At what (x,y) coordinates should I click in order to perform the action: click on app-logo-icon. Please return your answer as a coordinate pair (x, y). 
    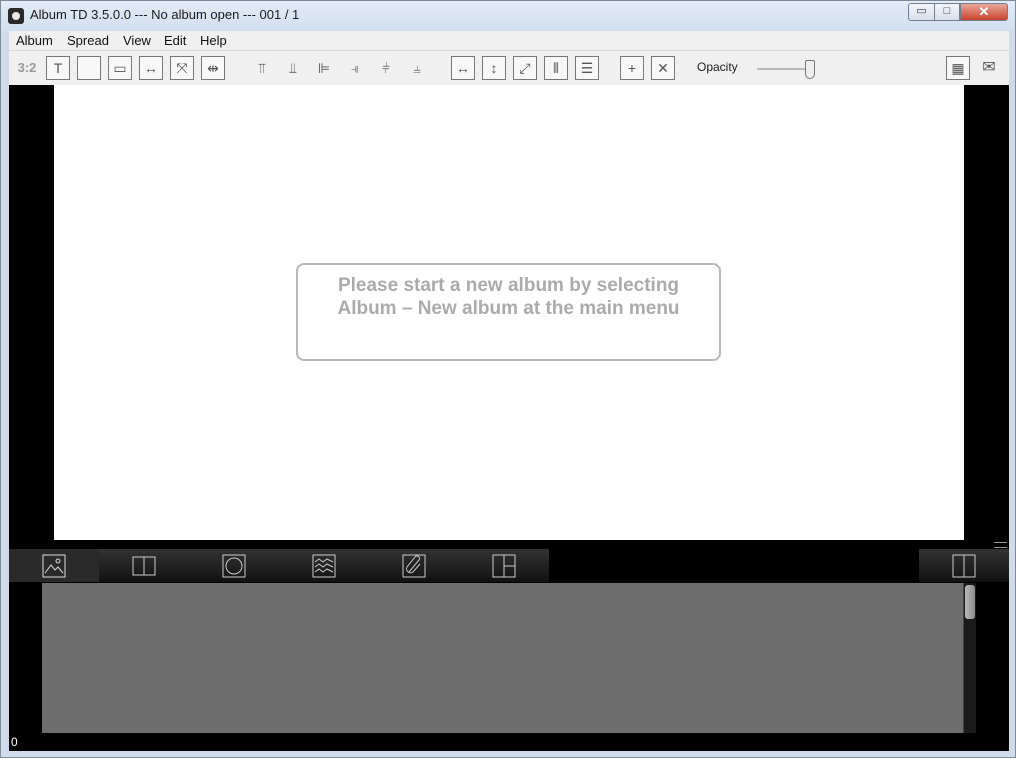
    Looking at the image, I should click on (16, 16).